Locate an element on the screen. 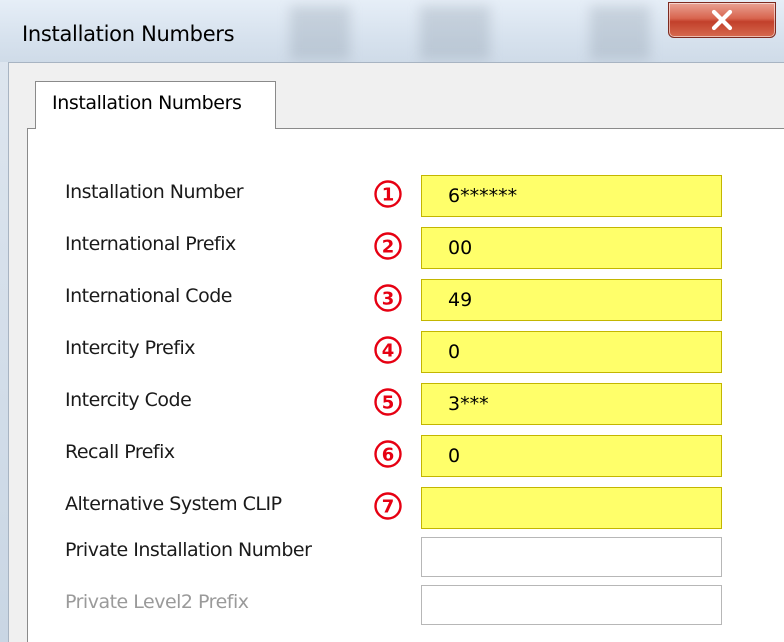  step-number: 5 is located at coordinates (388, 403).